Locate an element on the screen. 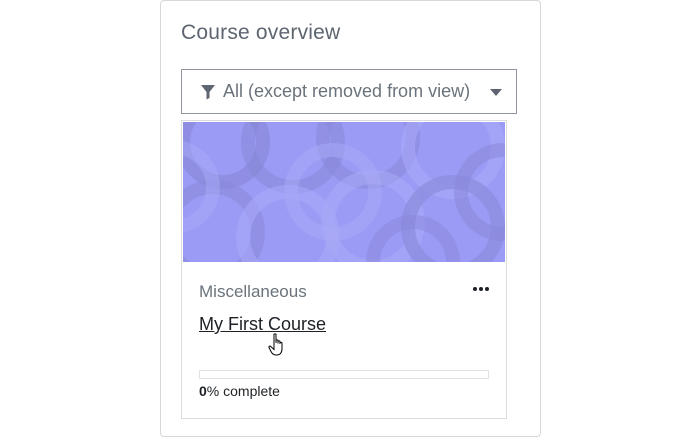  hand-pointer-cursor-icon is located at coordinates (275, 344).